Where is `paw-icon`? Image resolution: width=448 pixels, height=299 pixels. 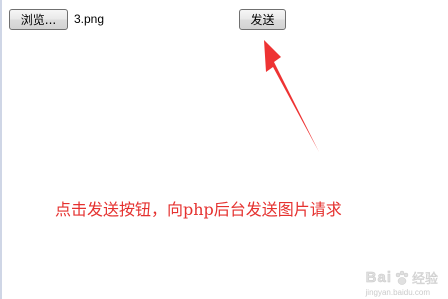 paw-icon is located at coordinates (402, 277).